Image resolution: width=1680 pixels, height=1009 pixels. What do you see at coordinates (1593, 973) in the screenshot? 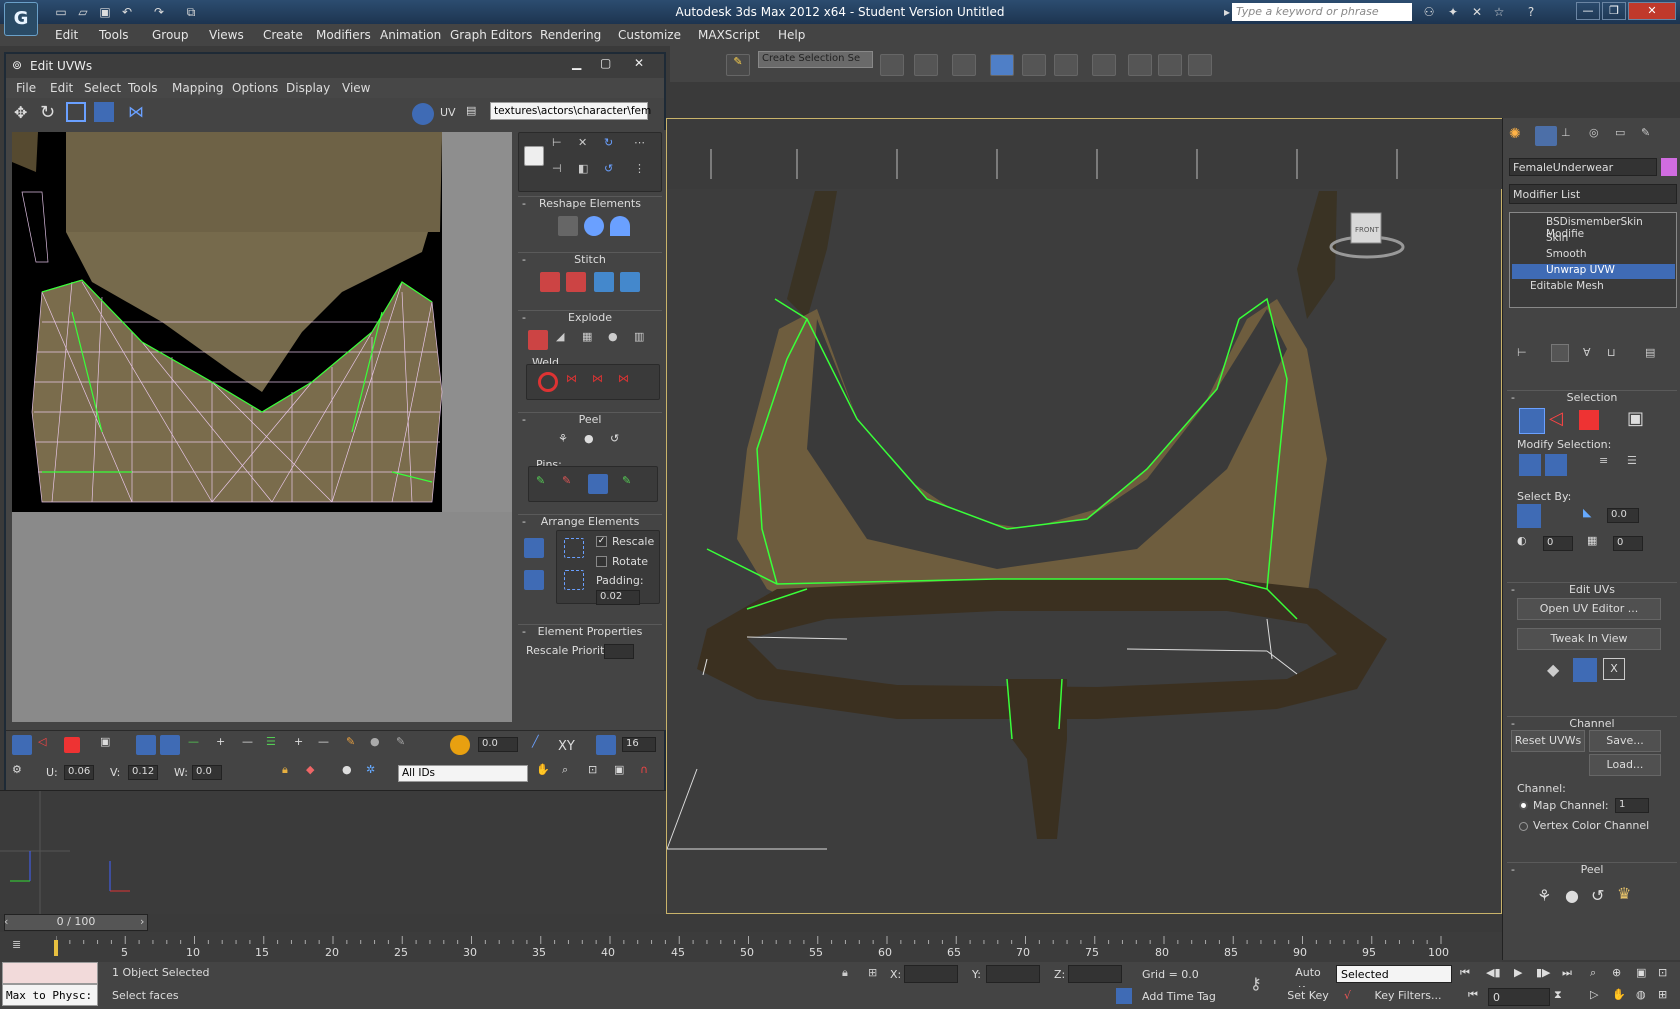
I see `zoom-nav-icon: ⌕` at bounding box center [1593, 973].